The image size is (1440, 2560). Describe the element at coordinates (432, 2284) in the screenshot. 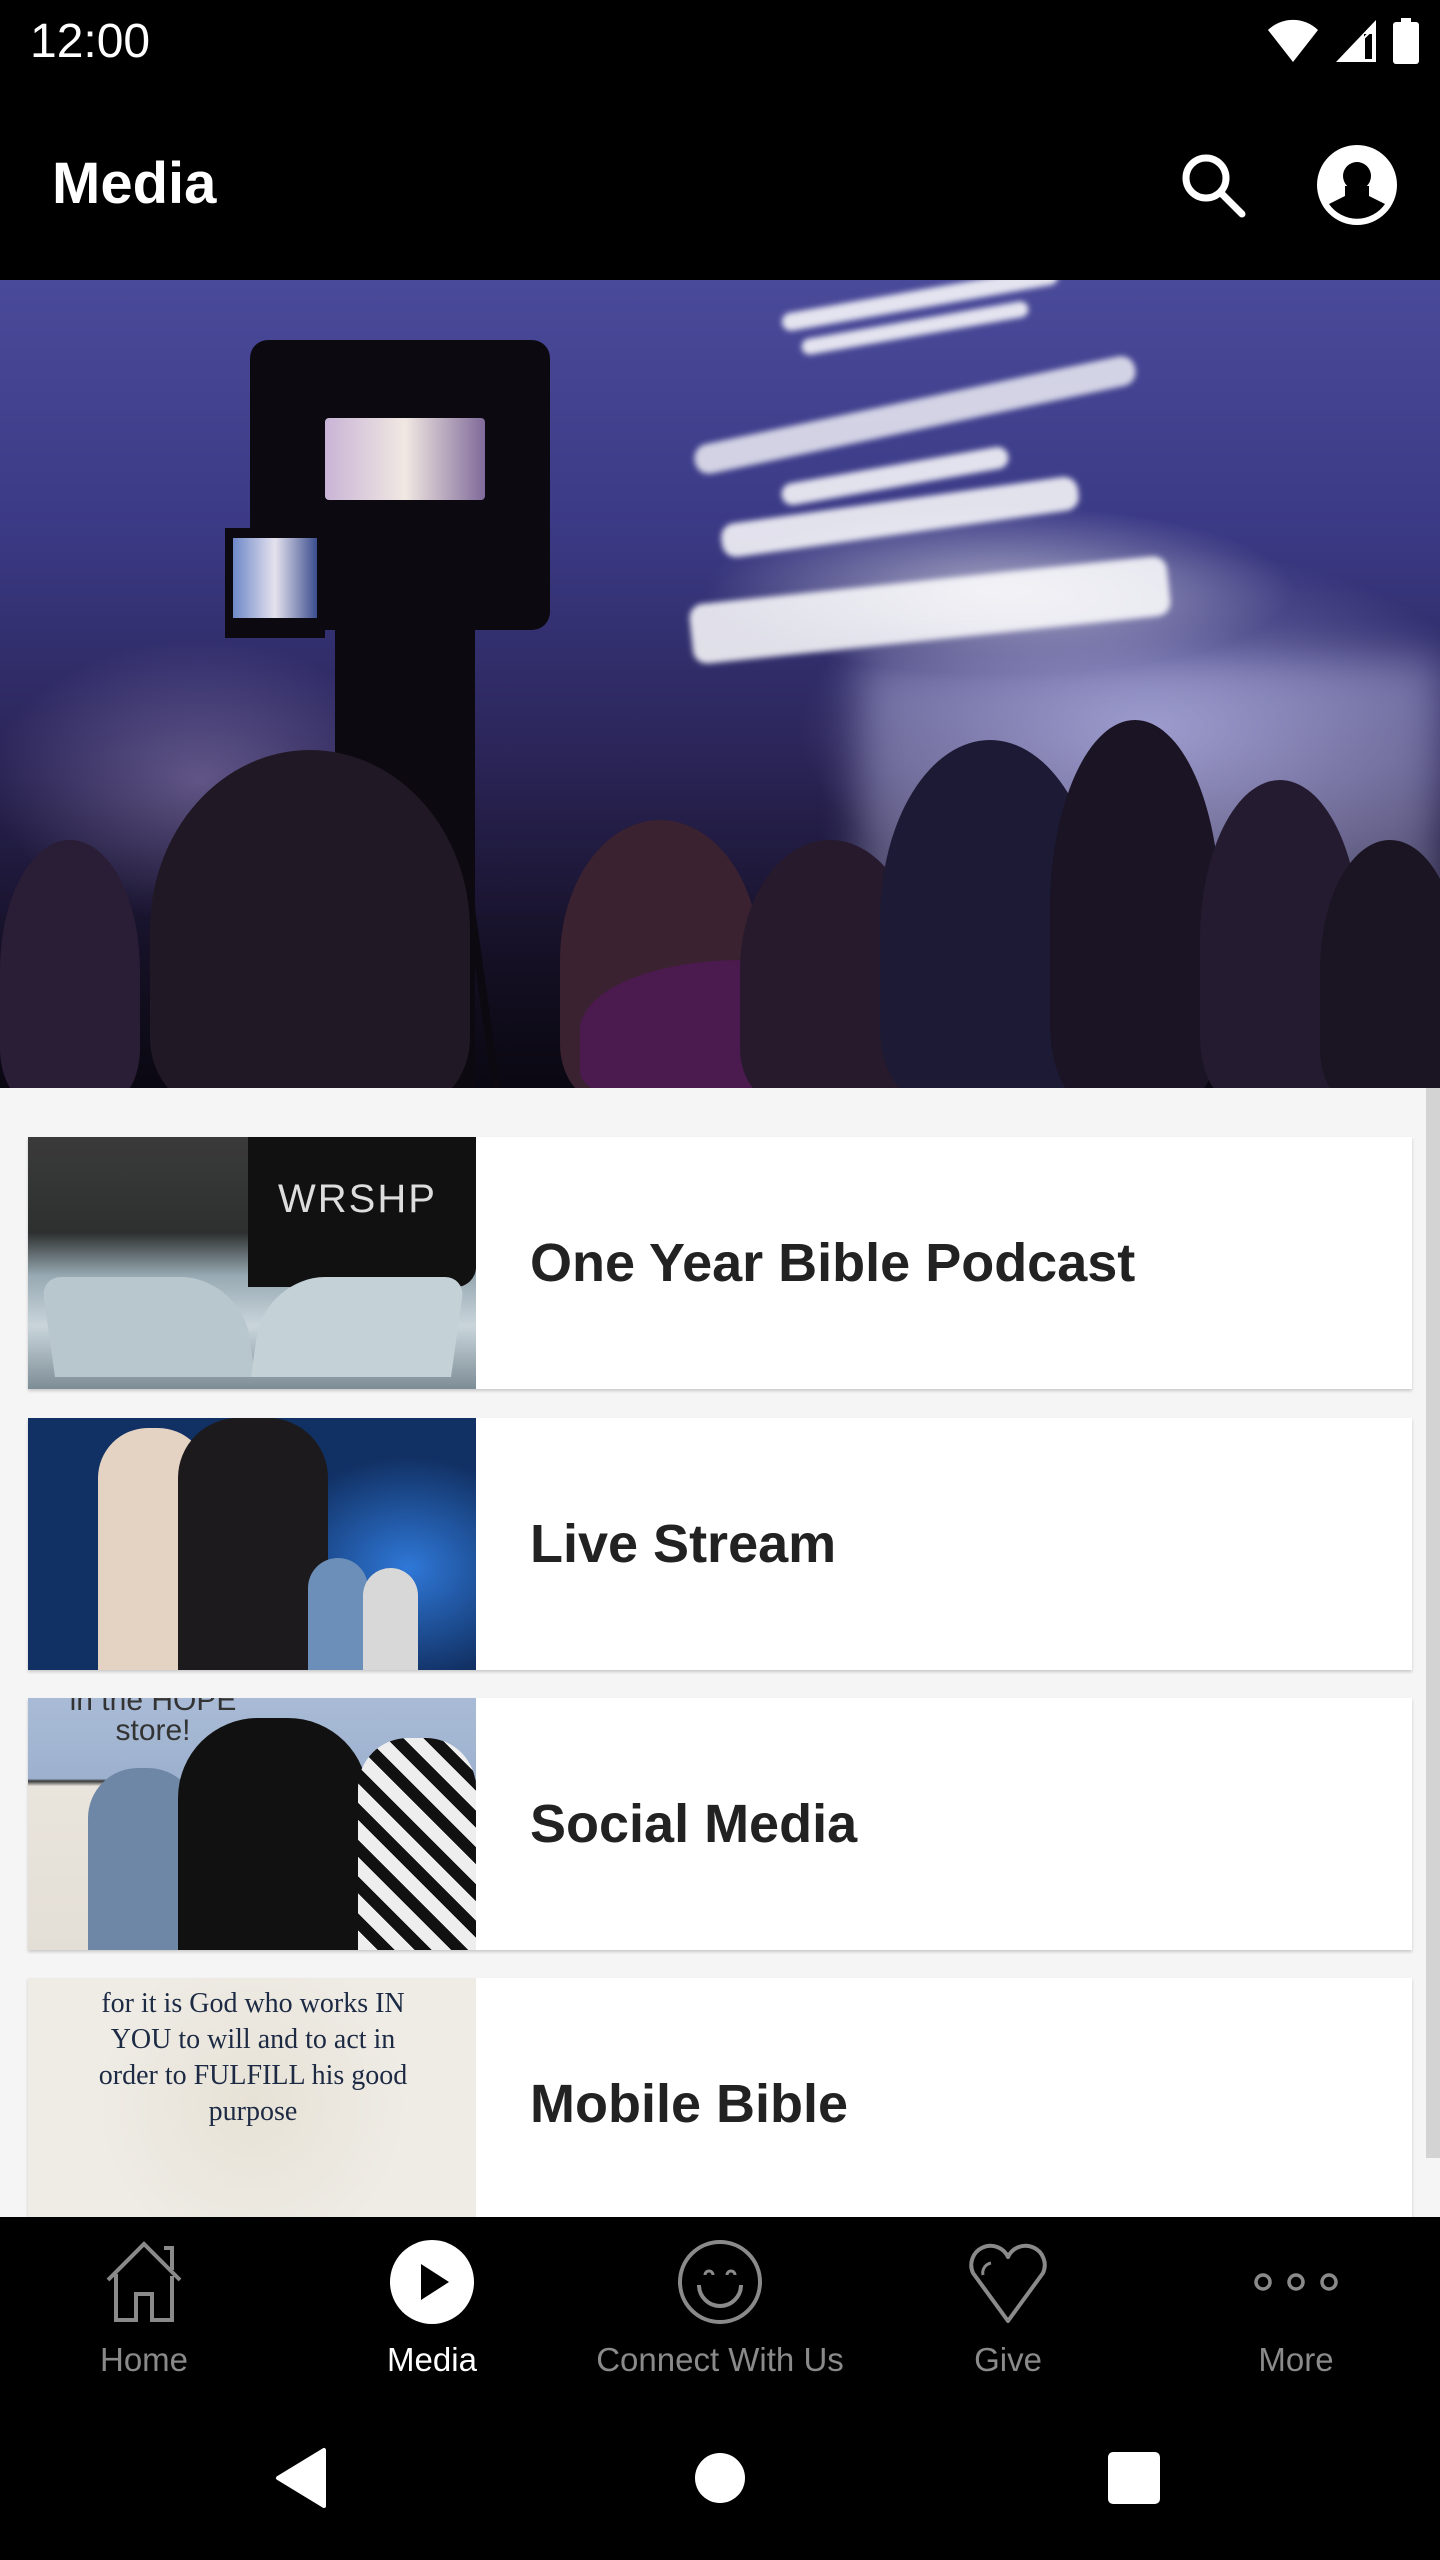

I see `play-circle-icon` at that location.